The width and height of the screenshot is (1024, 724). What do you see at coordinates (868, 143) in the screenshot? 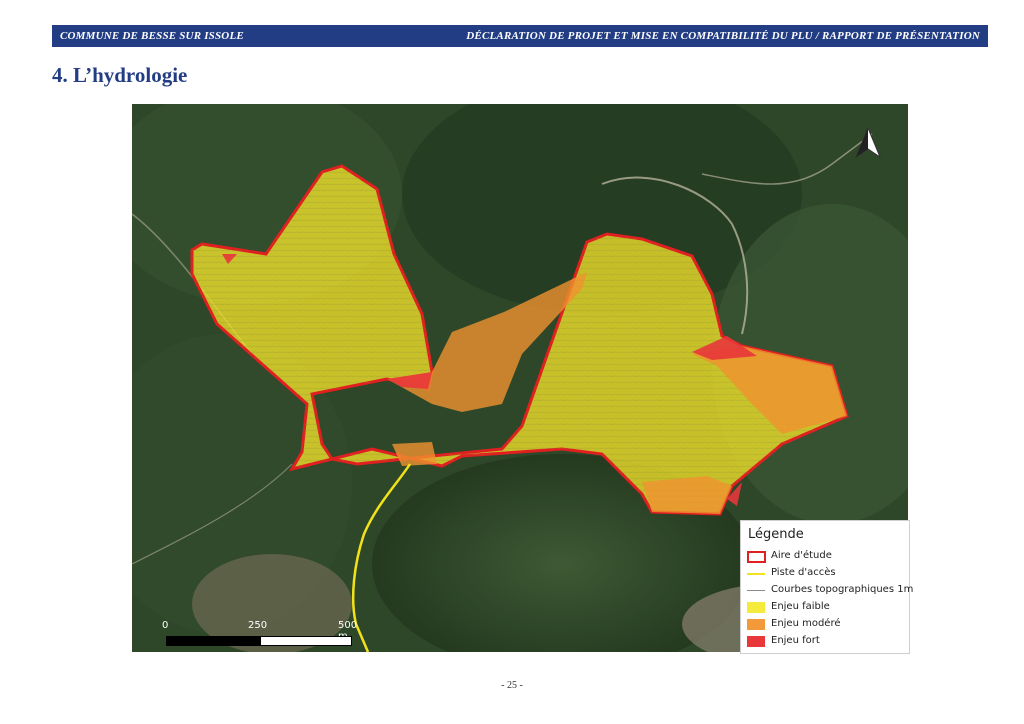
I see `north-arrow-icon` at bounding box center [868, 143].